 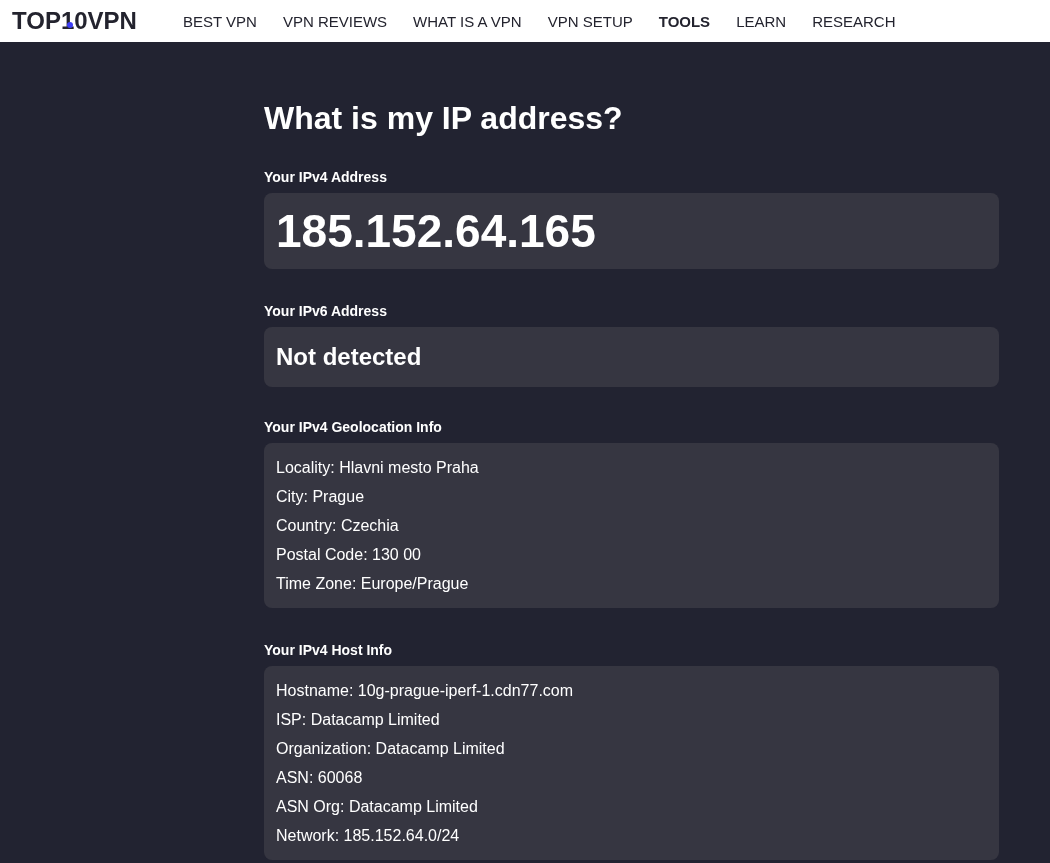 I want to click on info-line: Organization: Datacamp Limited, so click(x=391, y=749).